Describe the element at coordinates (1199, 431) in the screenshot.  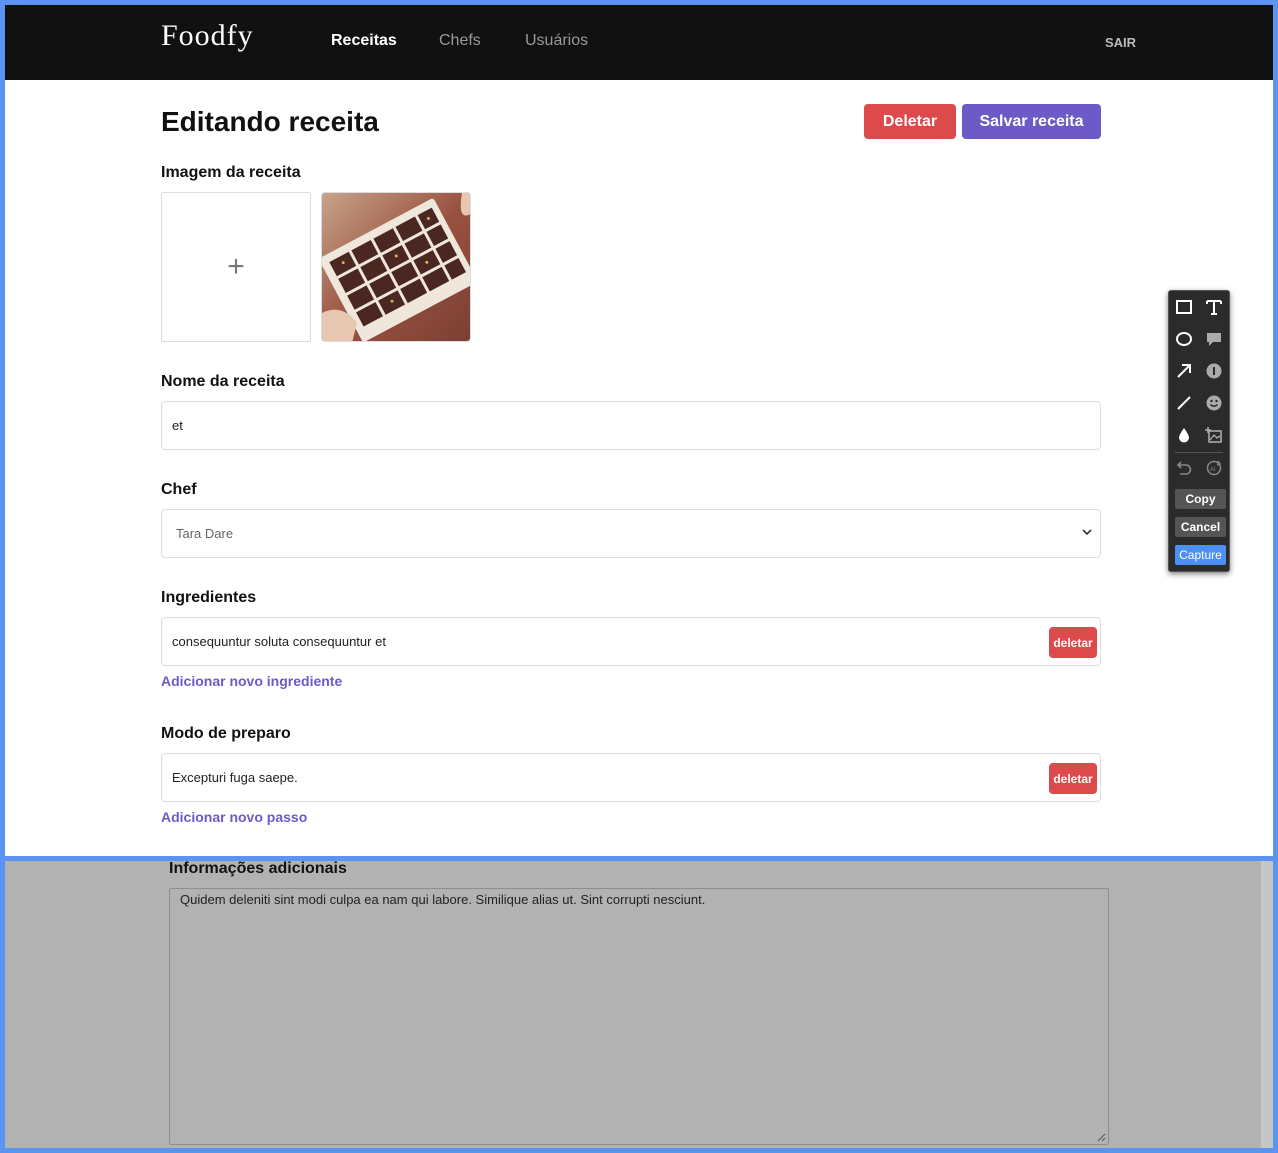
I see `capture-toolbar: AI Copy Cancel Capture` at that location.